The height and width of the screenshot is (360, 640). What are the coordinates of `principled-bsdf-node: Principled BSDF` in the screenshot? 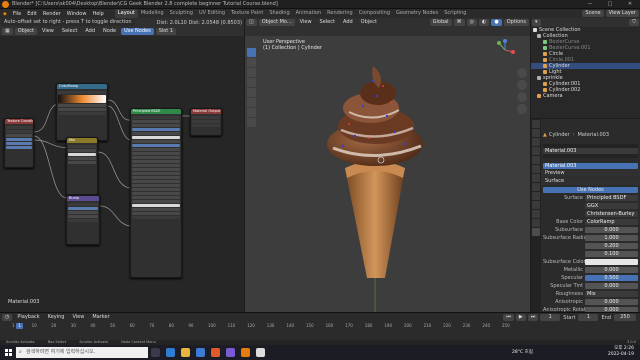 It's located at (156, 193).